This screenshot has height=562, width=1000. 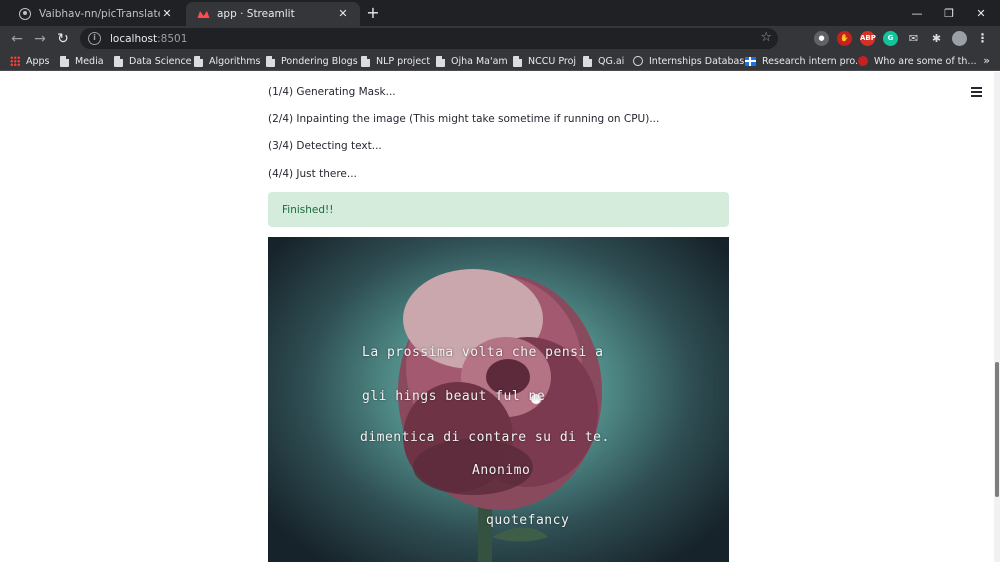 I want to click on url-port: :8501, so click(x=172, y=38).